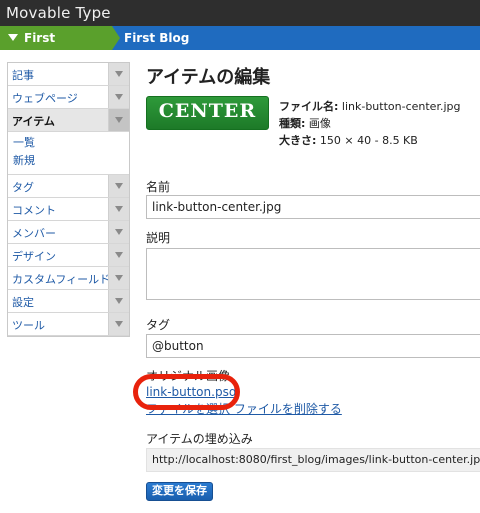 The width and height of the screenshot is (480, 513). Describe the element at coordinates (313, 274) in the screenshot. I see `description-field` at that location.